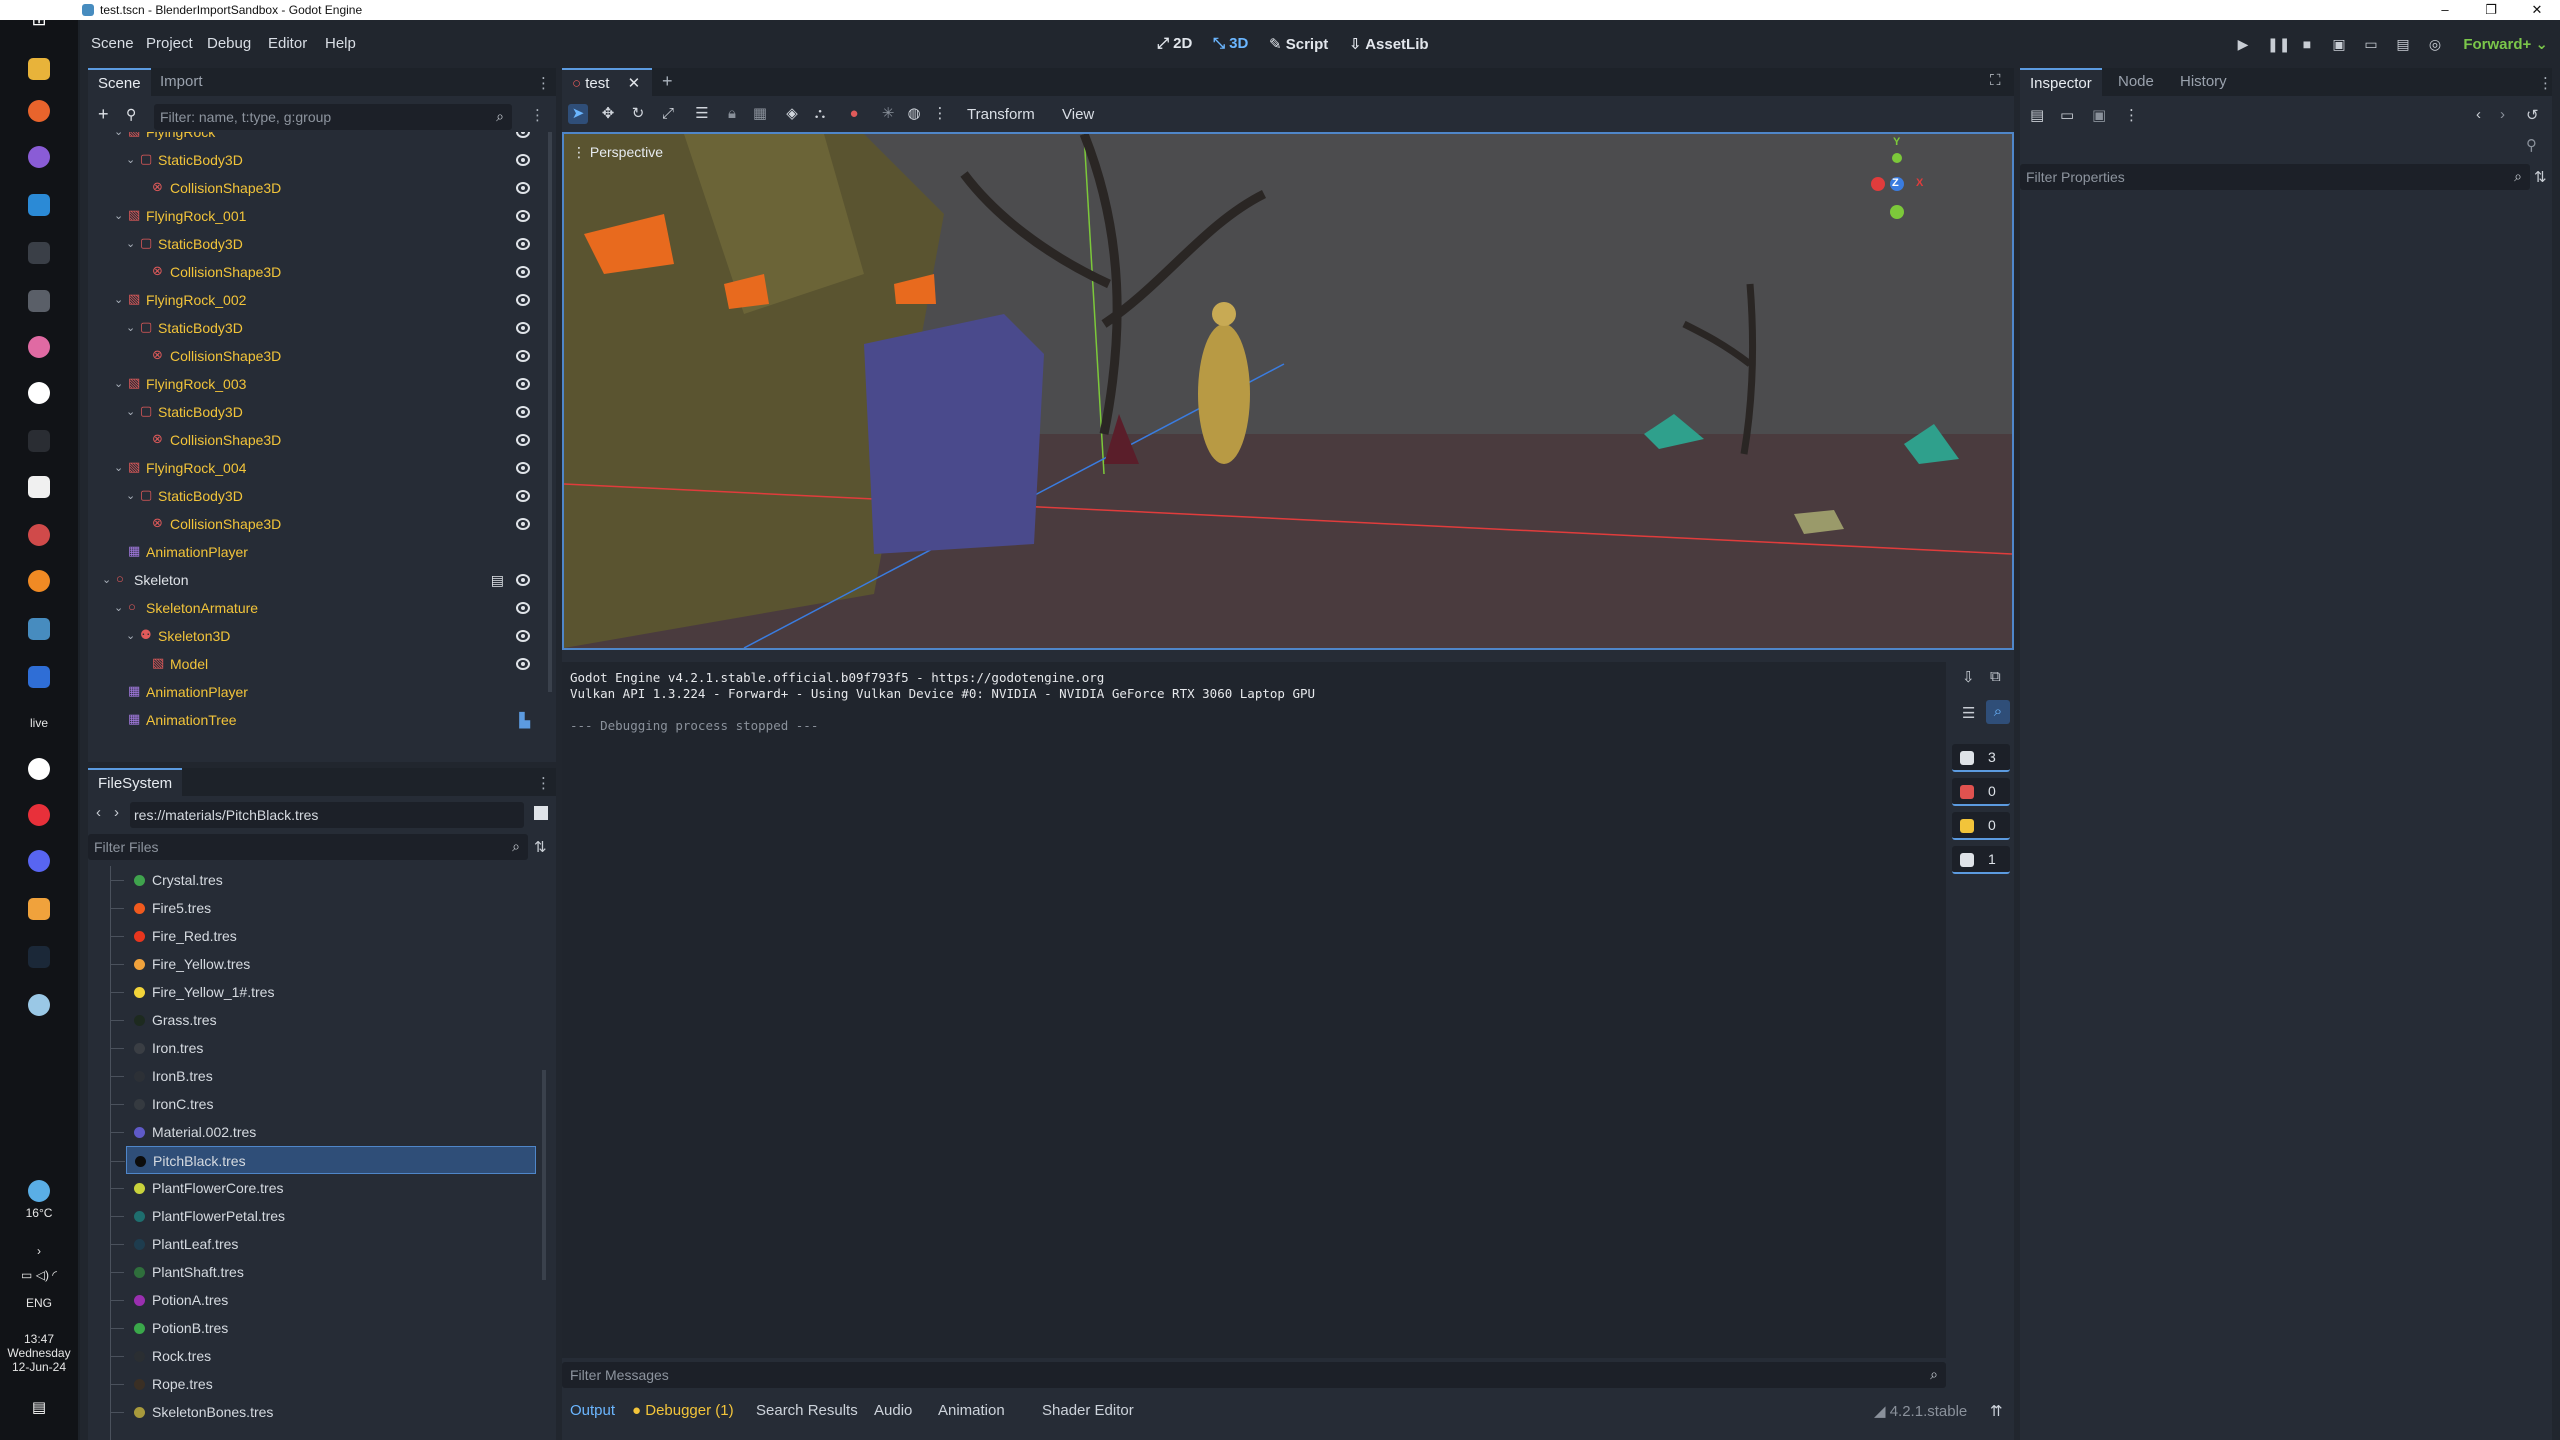  What do you see at coordinates (1998, 712) in the screenshot?
I see `search-toggle-icon: ⌕` at bounding box center [1998, 712].